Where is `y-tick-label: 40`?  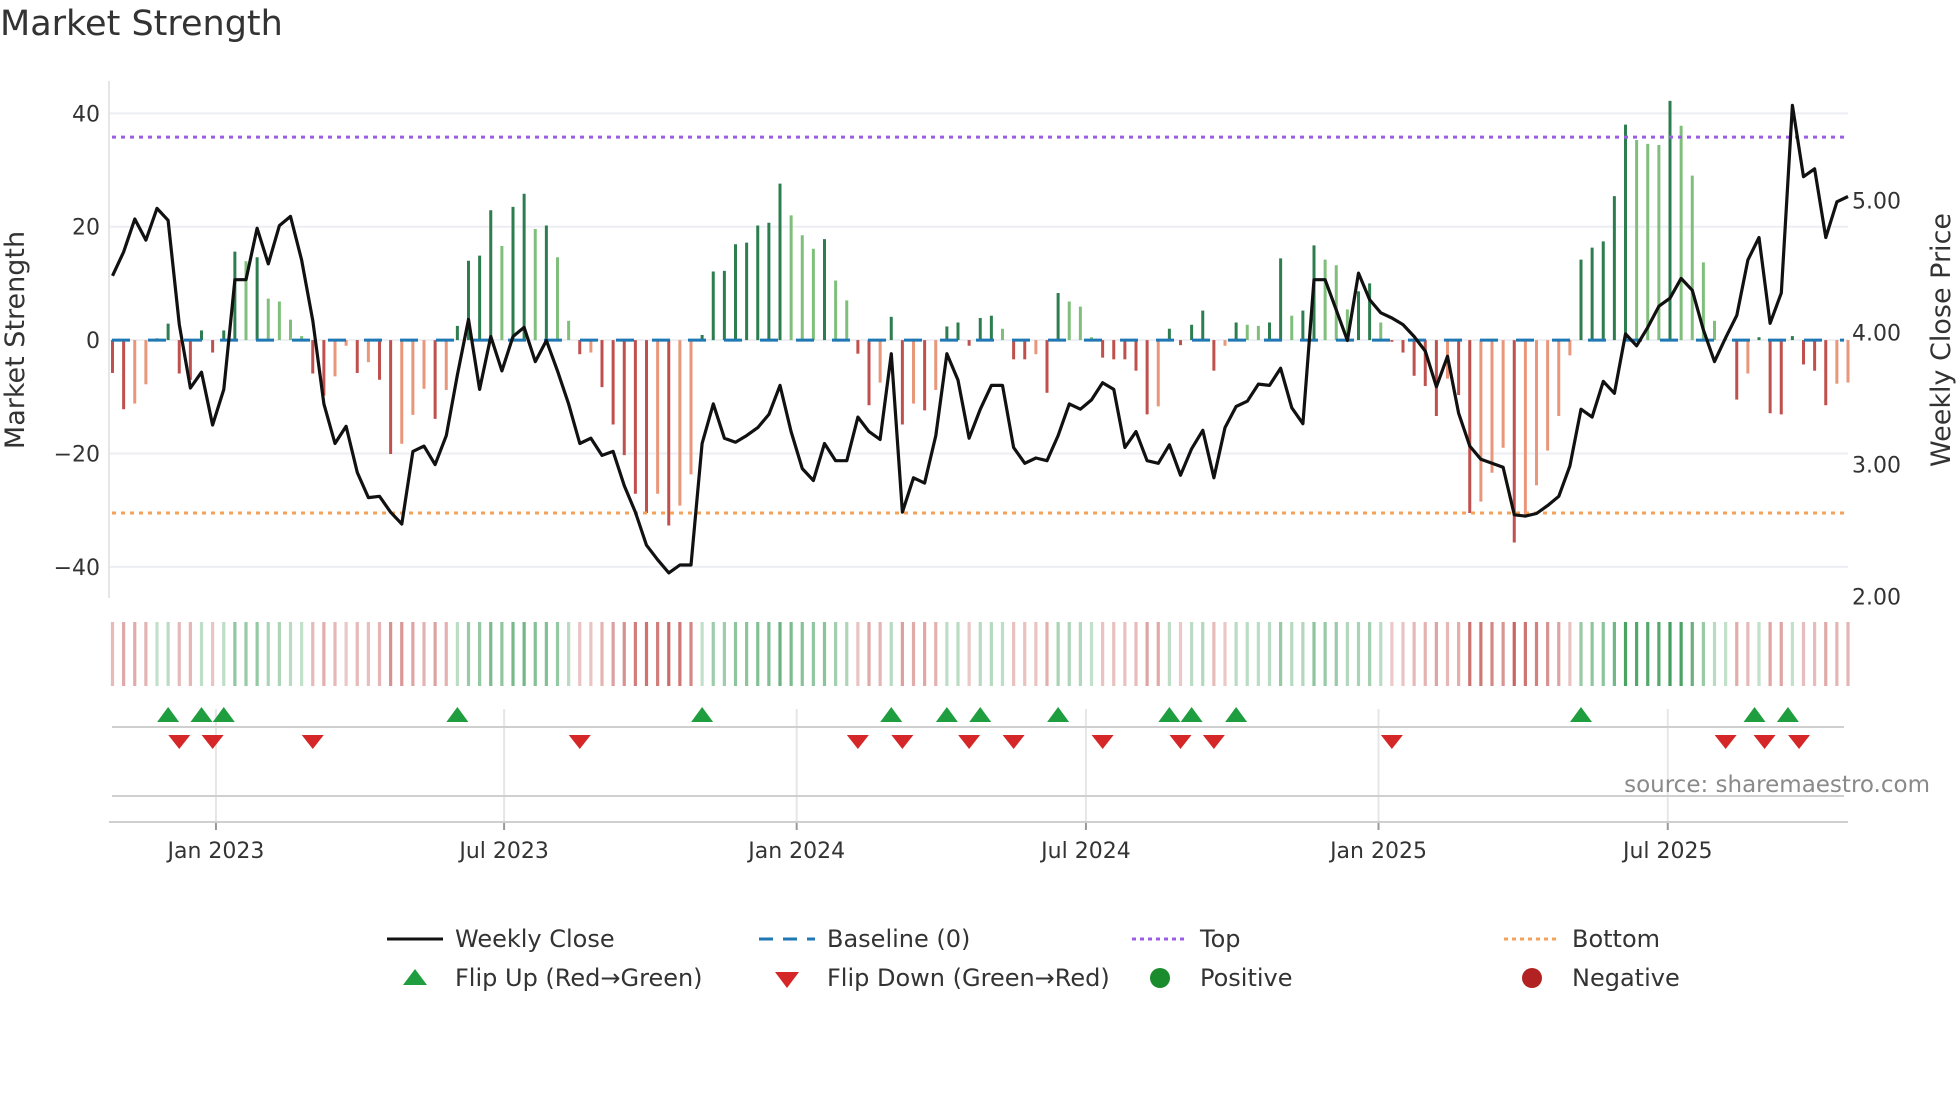 y-tick-label: 40 is located at coordinates (86, 114).